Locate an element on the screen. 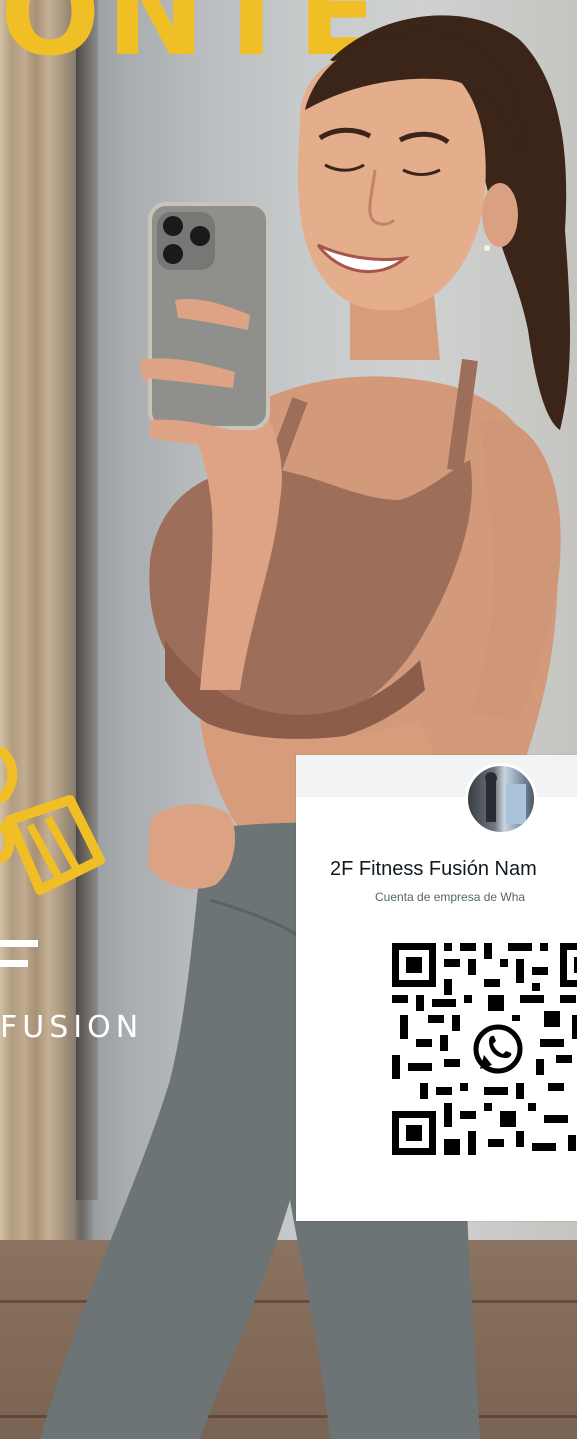 The height and width of the screenshot is (1439, 577). avatar is located at coordinates (501, 799).